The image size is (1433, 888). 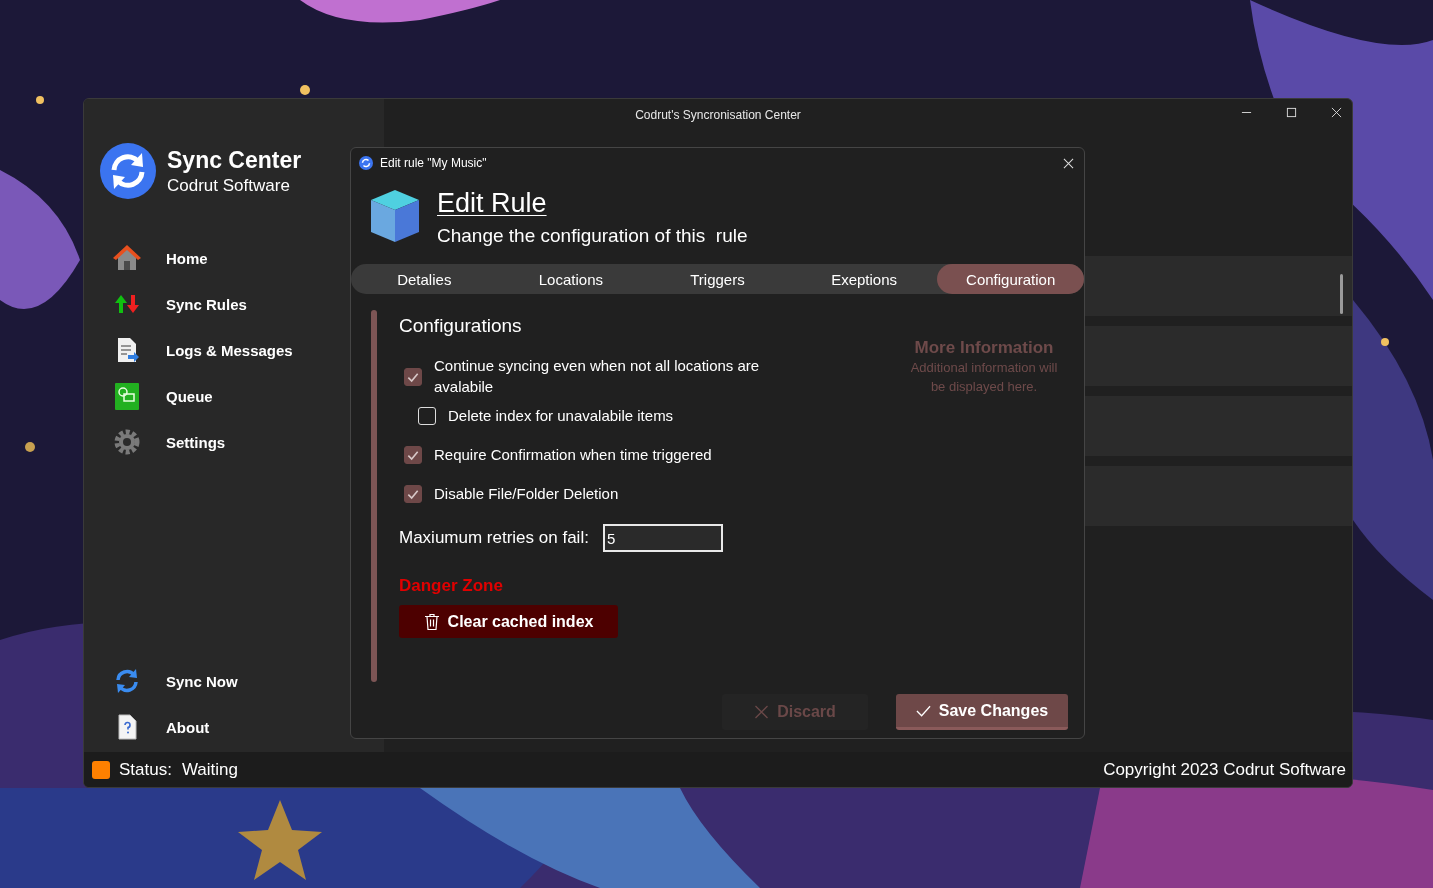 I want to click on option-label: Delete index for unavalabile items, so click(x=561, y=416).